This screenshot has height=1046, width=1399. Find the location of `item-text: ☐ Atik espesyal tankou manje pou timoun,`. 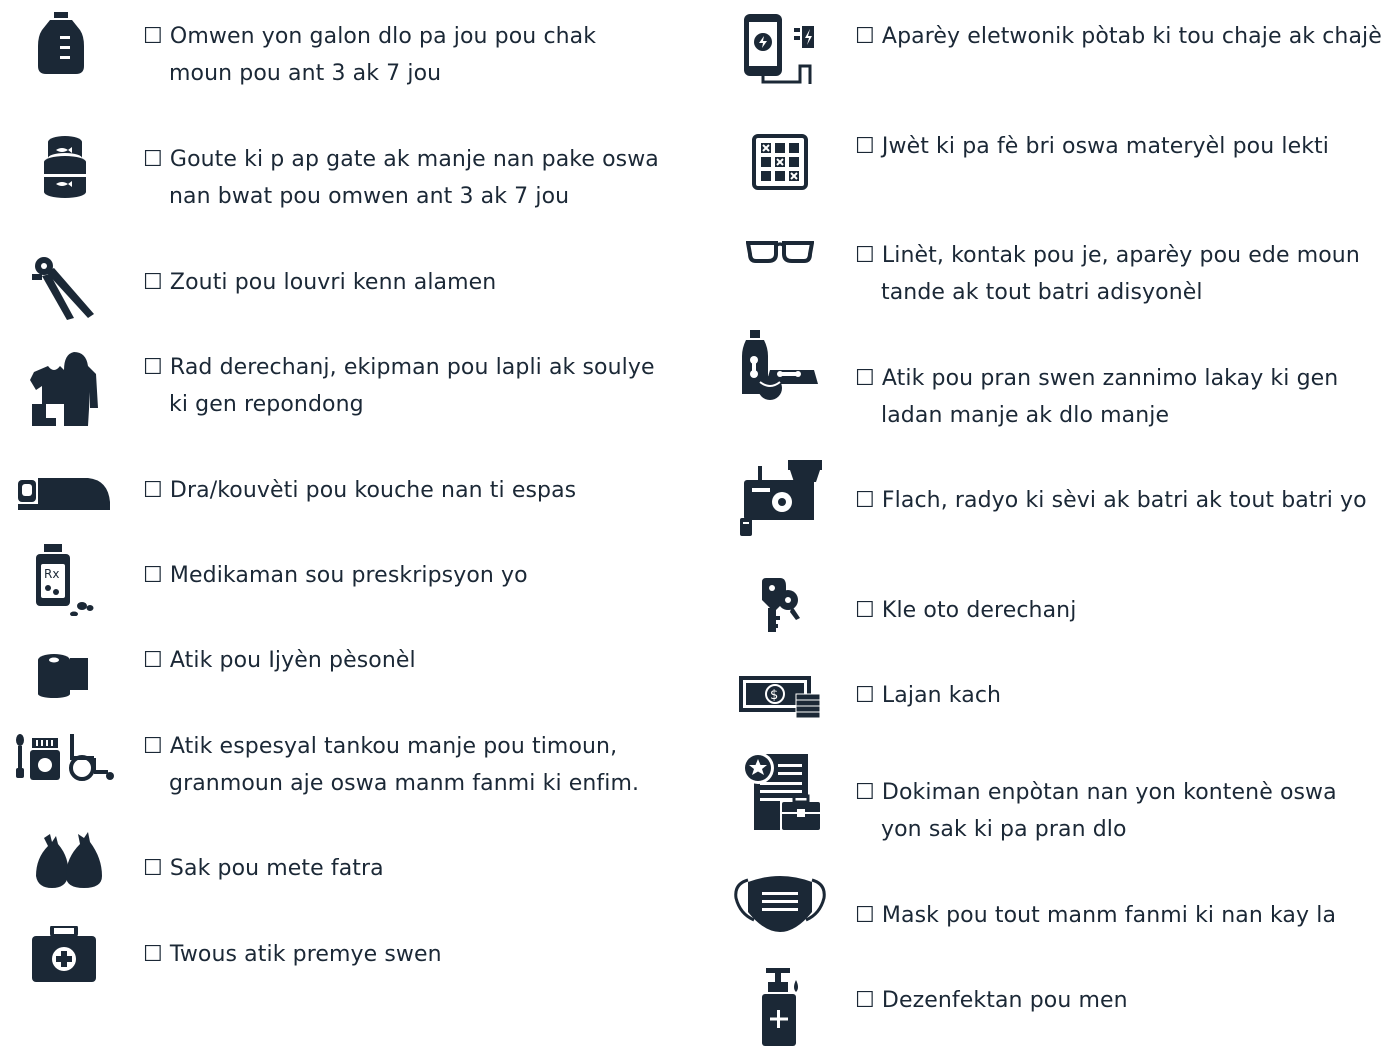

item-text: ☐ Atik espesyal tankou manje pou timoun, is located at coordinates (380, 746).